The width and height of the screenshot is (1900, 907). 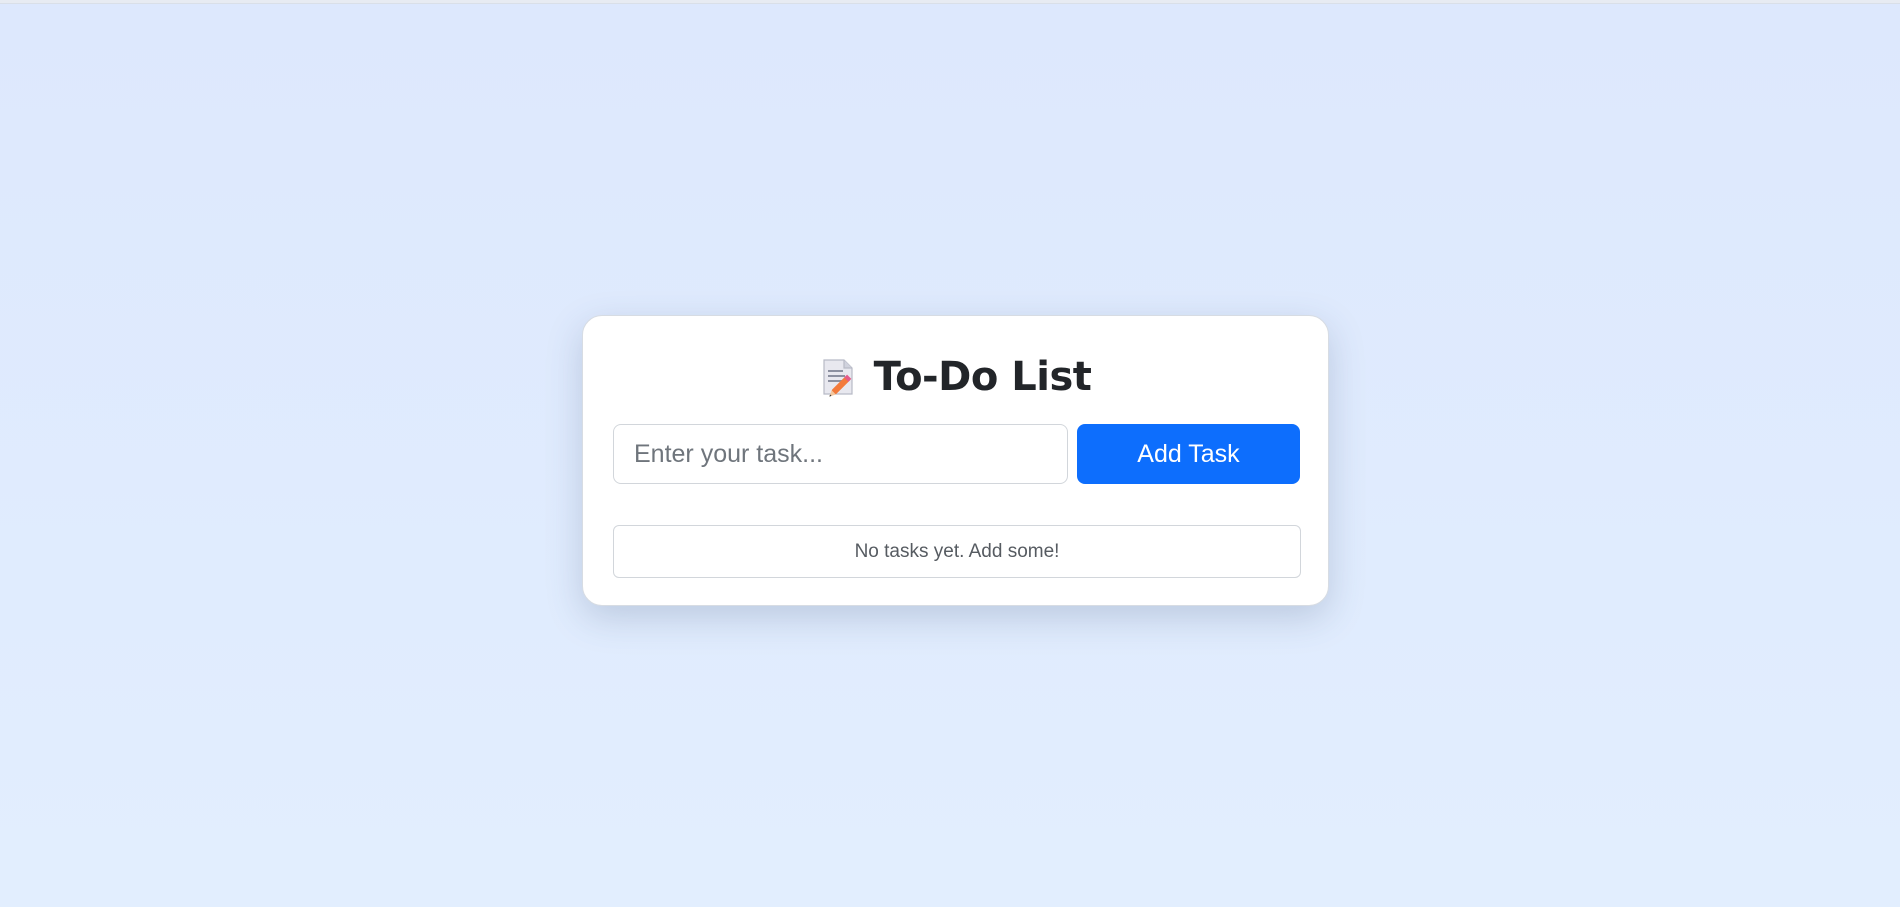 What do you see at coordinates (982, 377) in the screenshot?
I see `page-title: To-Do List` at bounding box center [982, 377].